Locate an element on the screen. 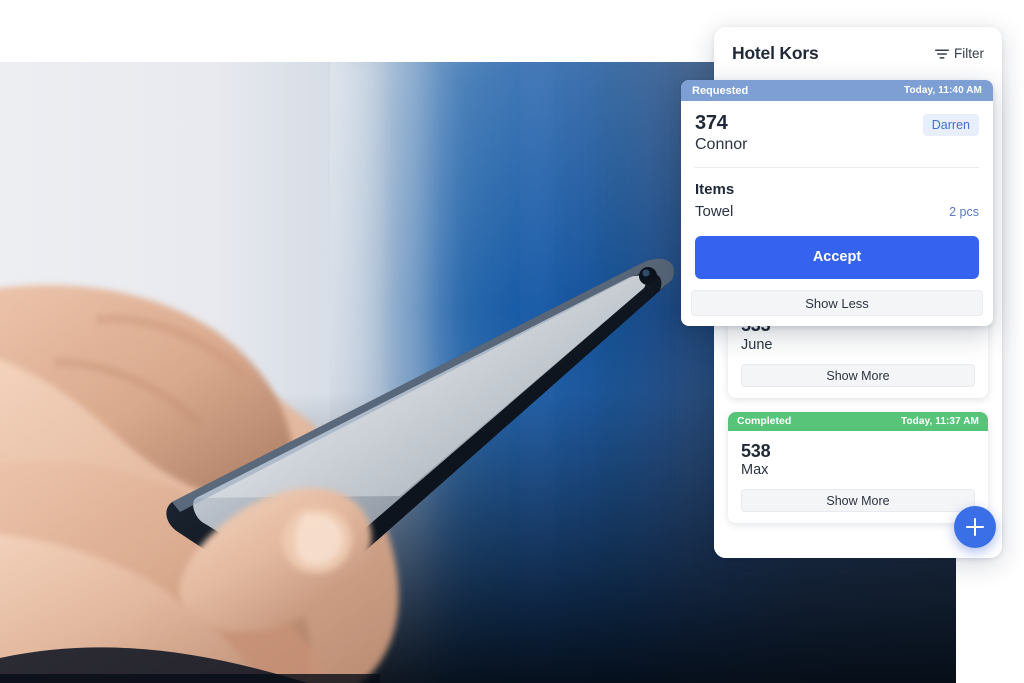 The image size is (1024, 683). room-number: 538 is located at coordinates (756, 450).